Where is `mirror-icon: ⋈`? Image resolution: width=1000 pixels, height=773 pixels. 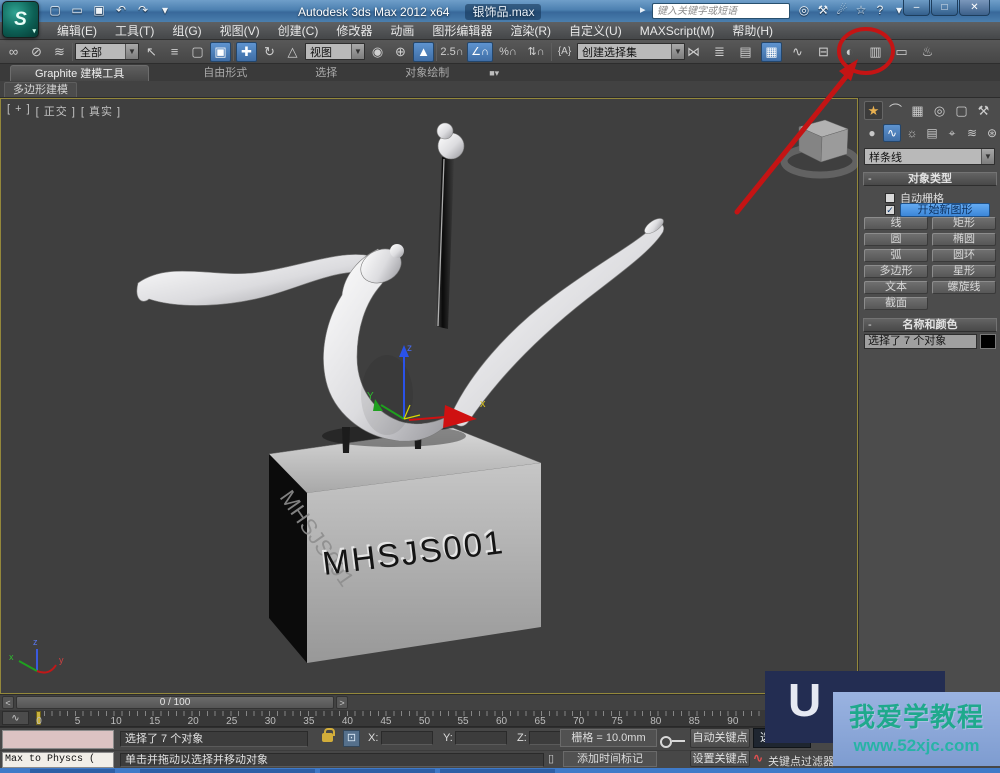
mirror-icon: ⋈ is located at coordinates (693, 52).